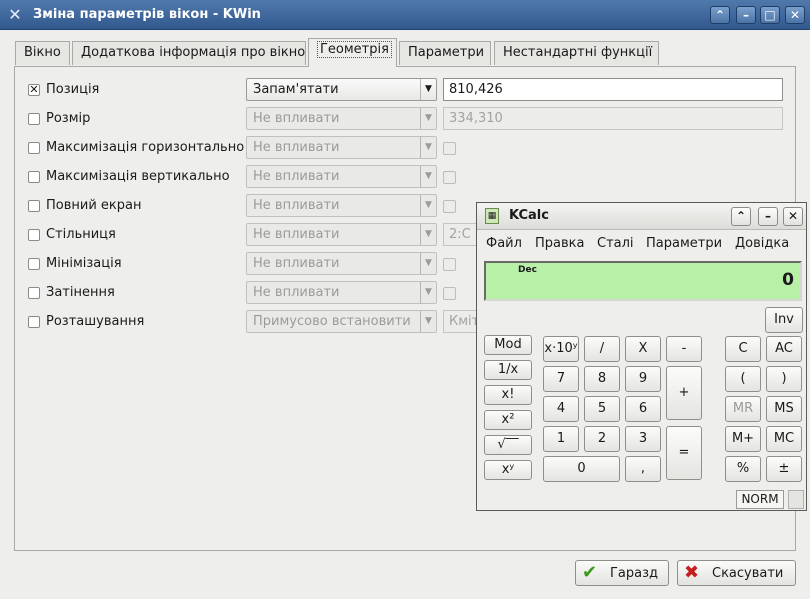 This screenshot has height=599, width=810. Describe the element at coordinates (508, 420) in the screenshot. I see `square-button: x²` at that location.